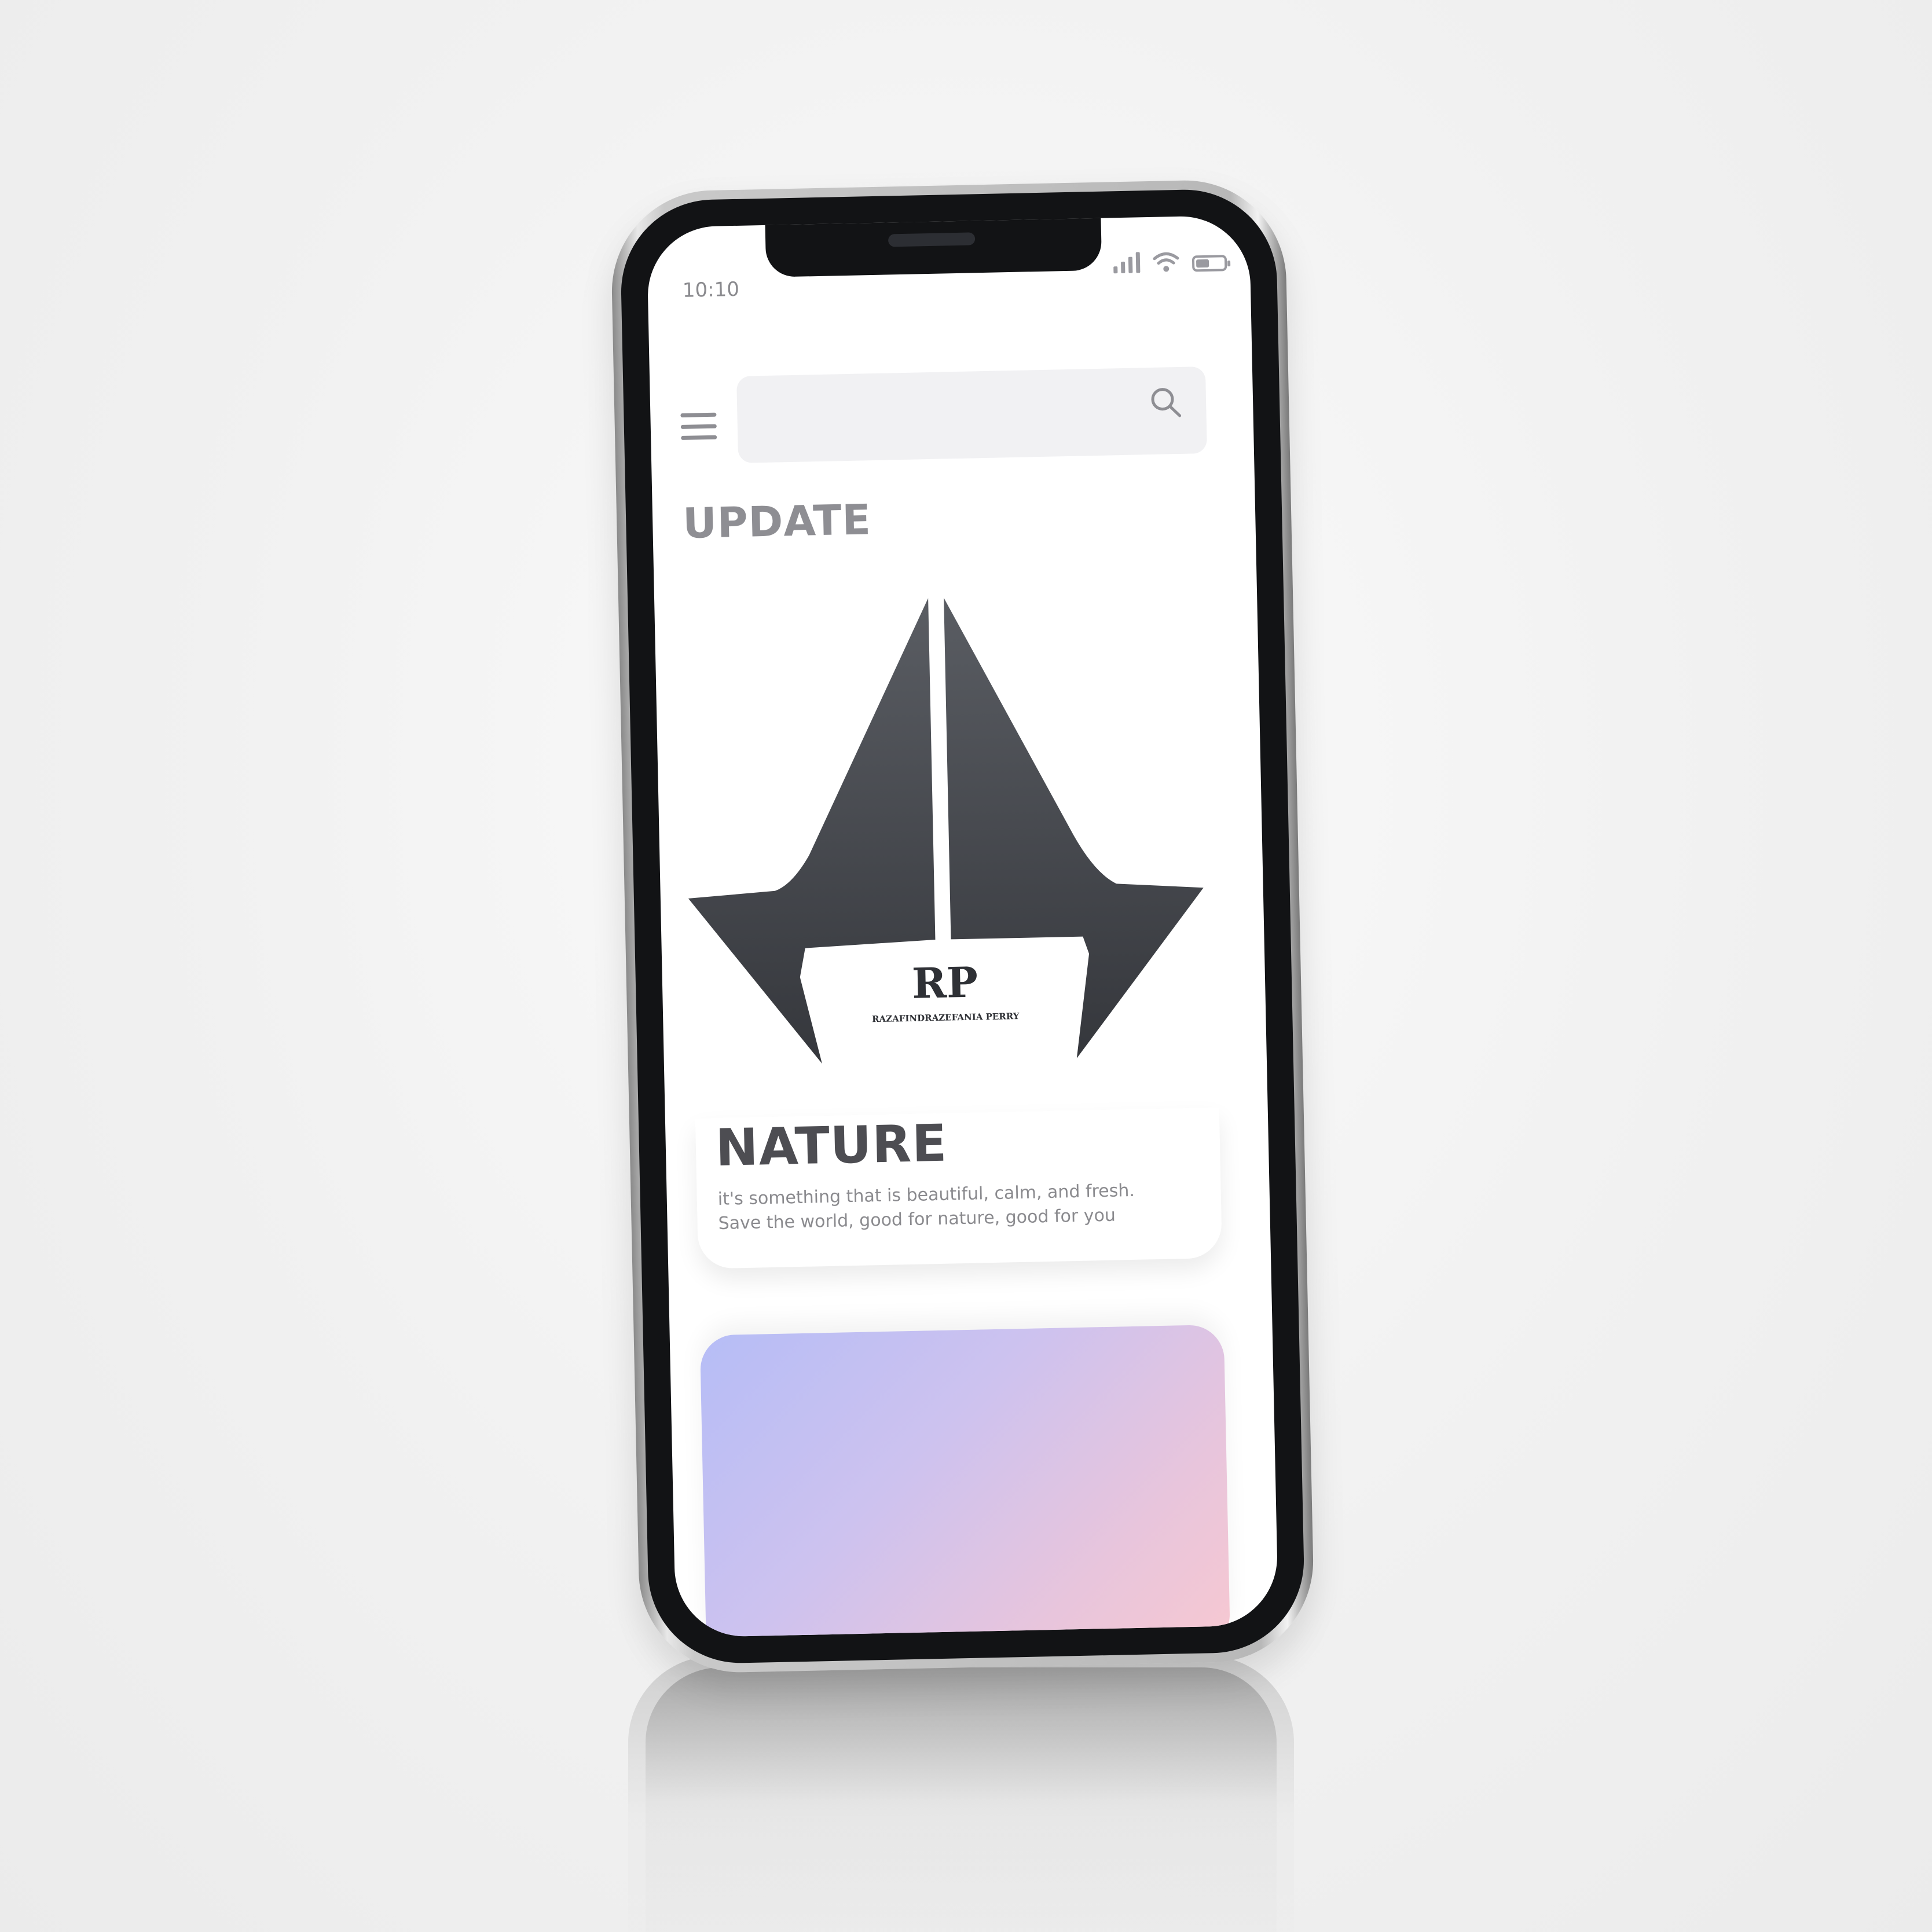 The width and height of the screenshot is (1932, 1932). Describe the element at coordinates (1127, 263) in the screenshot. I see `signal-icon` at that location.